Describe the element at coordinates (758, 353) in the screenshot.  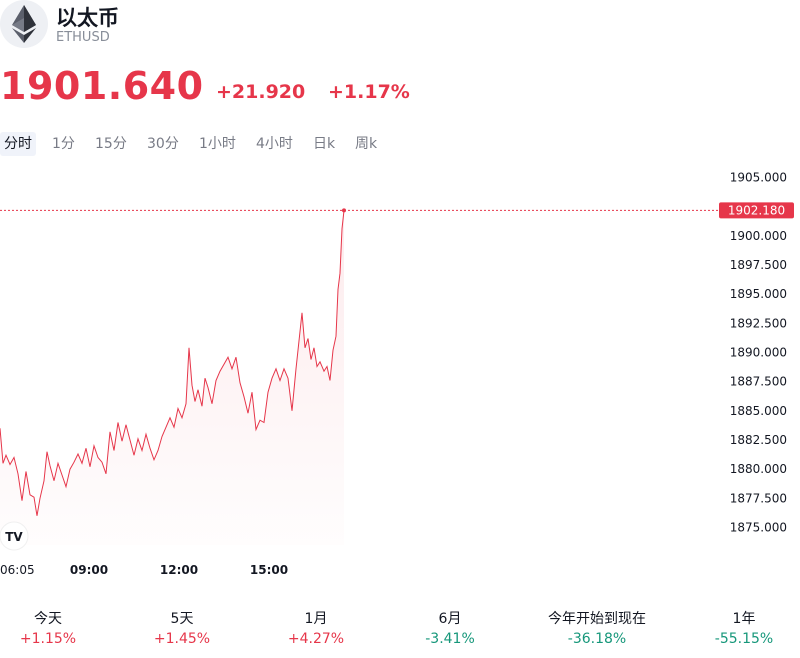
I see `y-tick-label: 1890.000` at that location.